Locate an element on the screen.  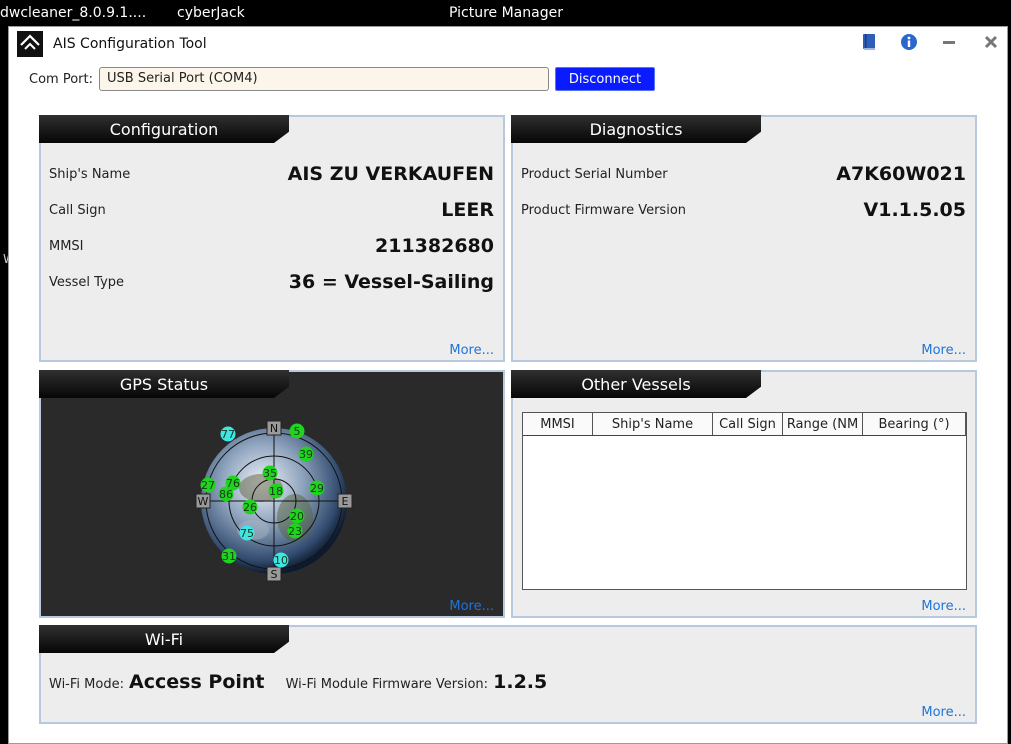
config-label: Ship's Name is located at coordinates (90, 174).